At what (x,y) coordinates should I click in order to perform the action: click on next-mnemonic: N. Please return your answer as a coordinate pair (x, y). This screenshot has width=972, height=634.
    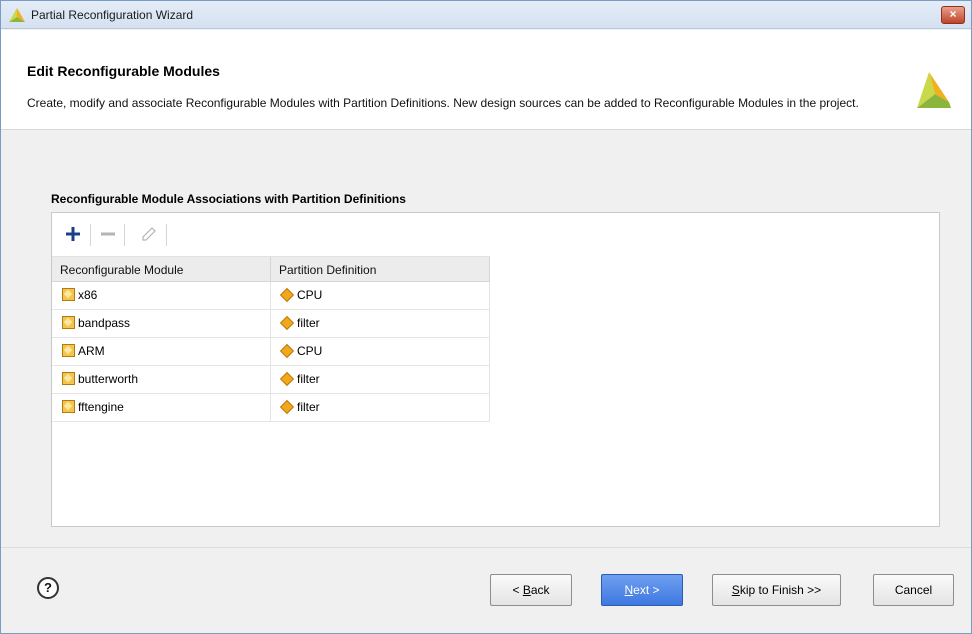
    Looking at the image, I should click on (629, 590).